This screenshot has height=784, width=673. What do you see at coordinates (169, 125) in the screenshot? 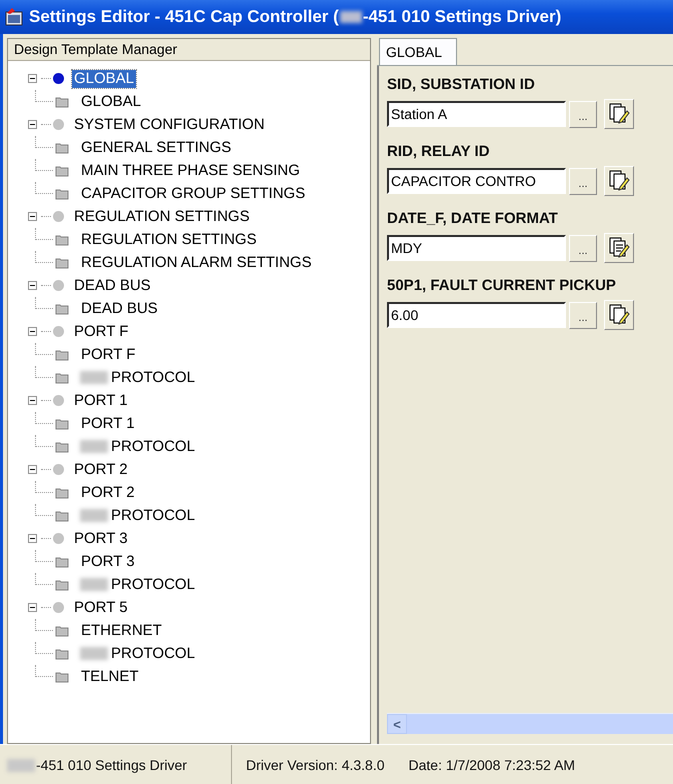
I see `tree-item: SYSTEM CONFIGURATION` at bounding box center [169, 125].